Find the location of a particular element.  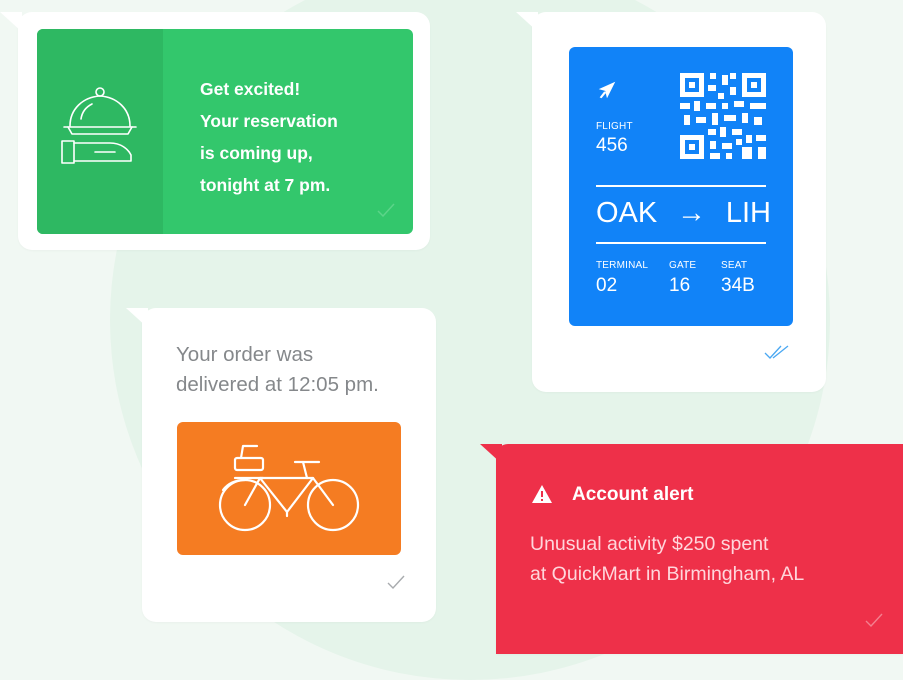

alert-title: Account alert is located at coordinates (633, 494).